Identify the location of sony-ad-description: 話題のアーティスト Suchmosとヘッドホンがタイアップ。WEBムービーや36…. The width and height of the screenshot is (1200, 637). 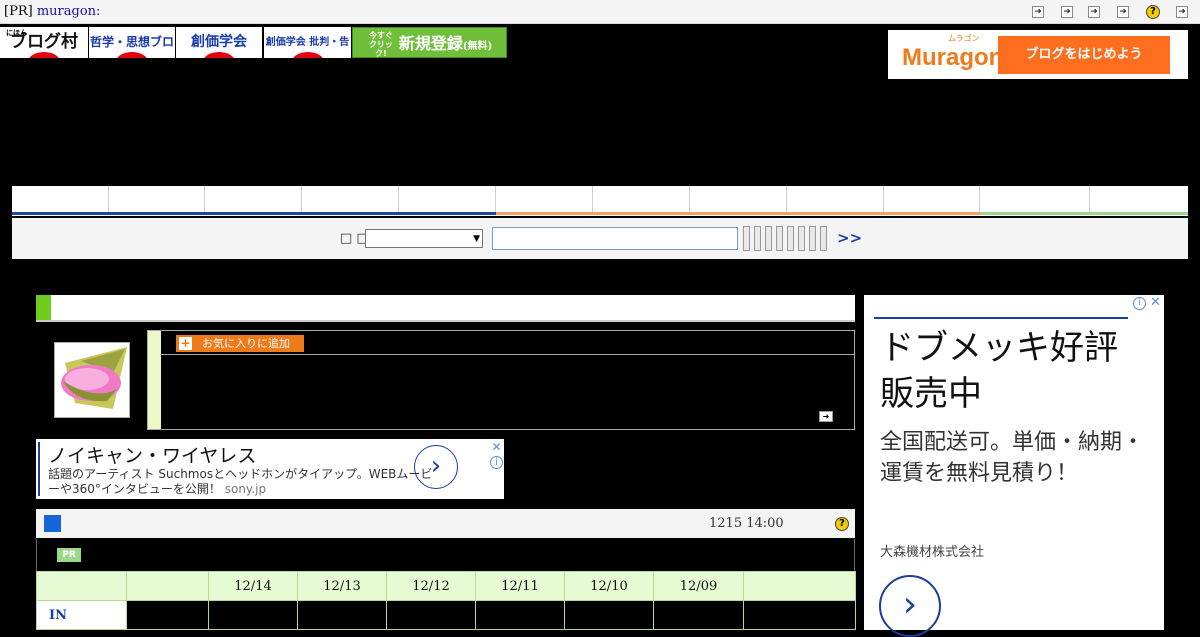
(245, 482).